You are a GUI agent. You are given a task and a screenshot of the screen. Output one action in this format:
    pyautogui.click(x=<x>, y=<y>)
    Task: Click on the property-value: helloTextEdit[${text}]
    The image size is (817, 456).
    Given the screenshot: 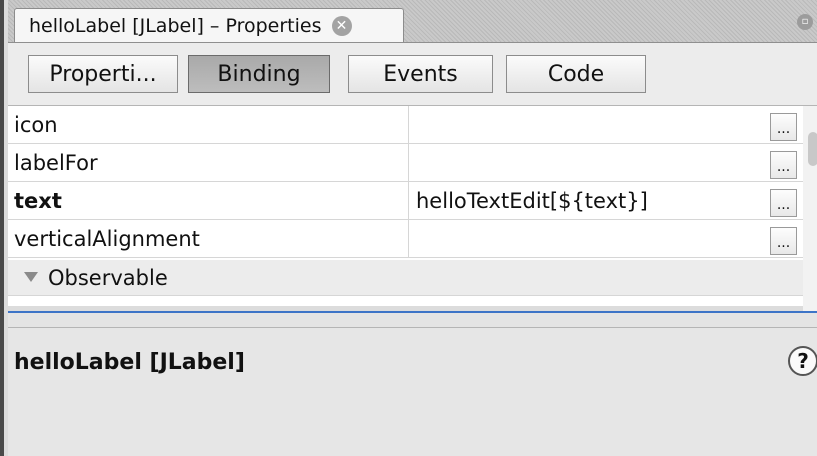 What is the action you would take?
    pyautogui.click(x=532, y=201)
    